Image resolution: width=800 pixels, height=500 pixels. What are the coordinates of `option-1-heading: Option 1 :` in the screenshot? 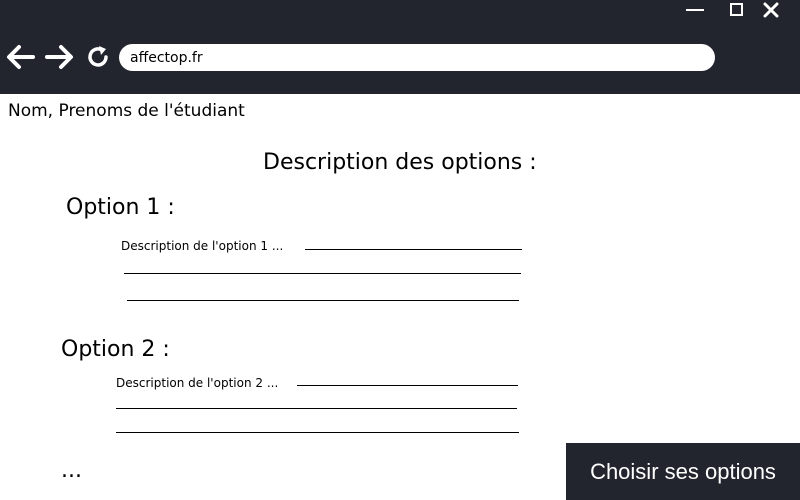 It's located at (120, 207).